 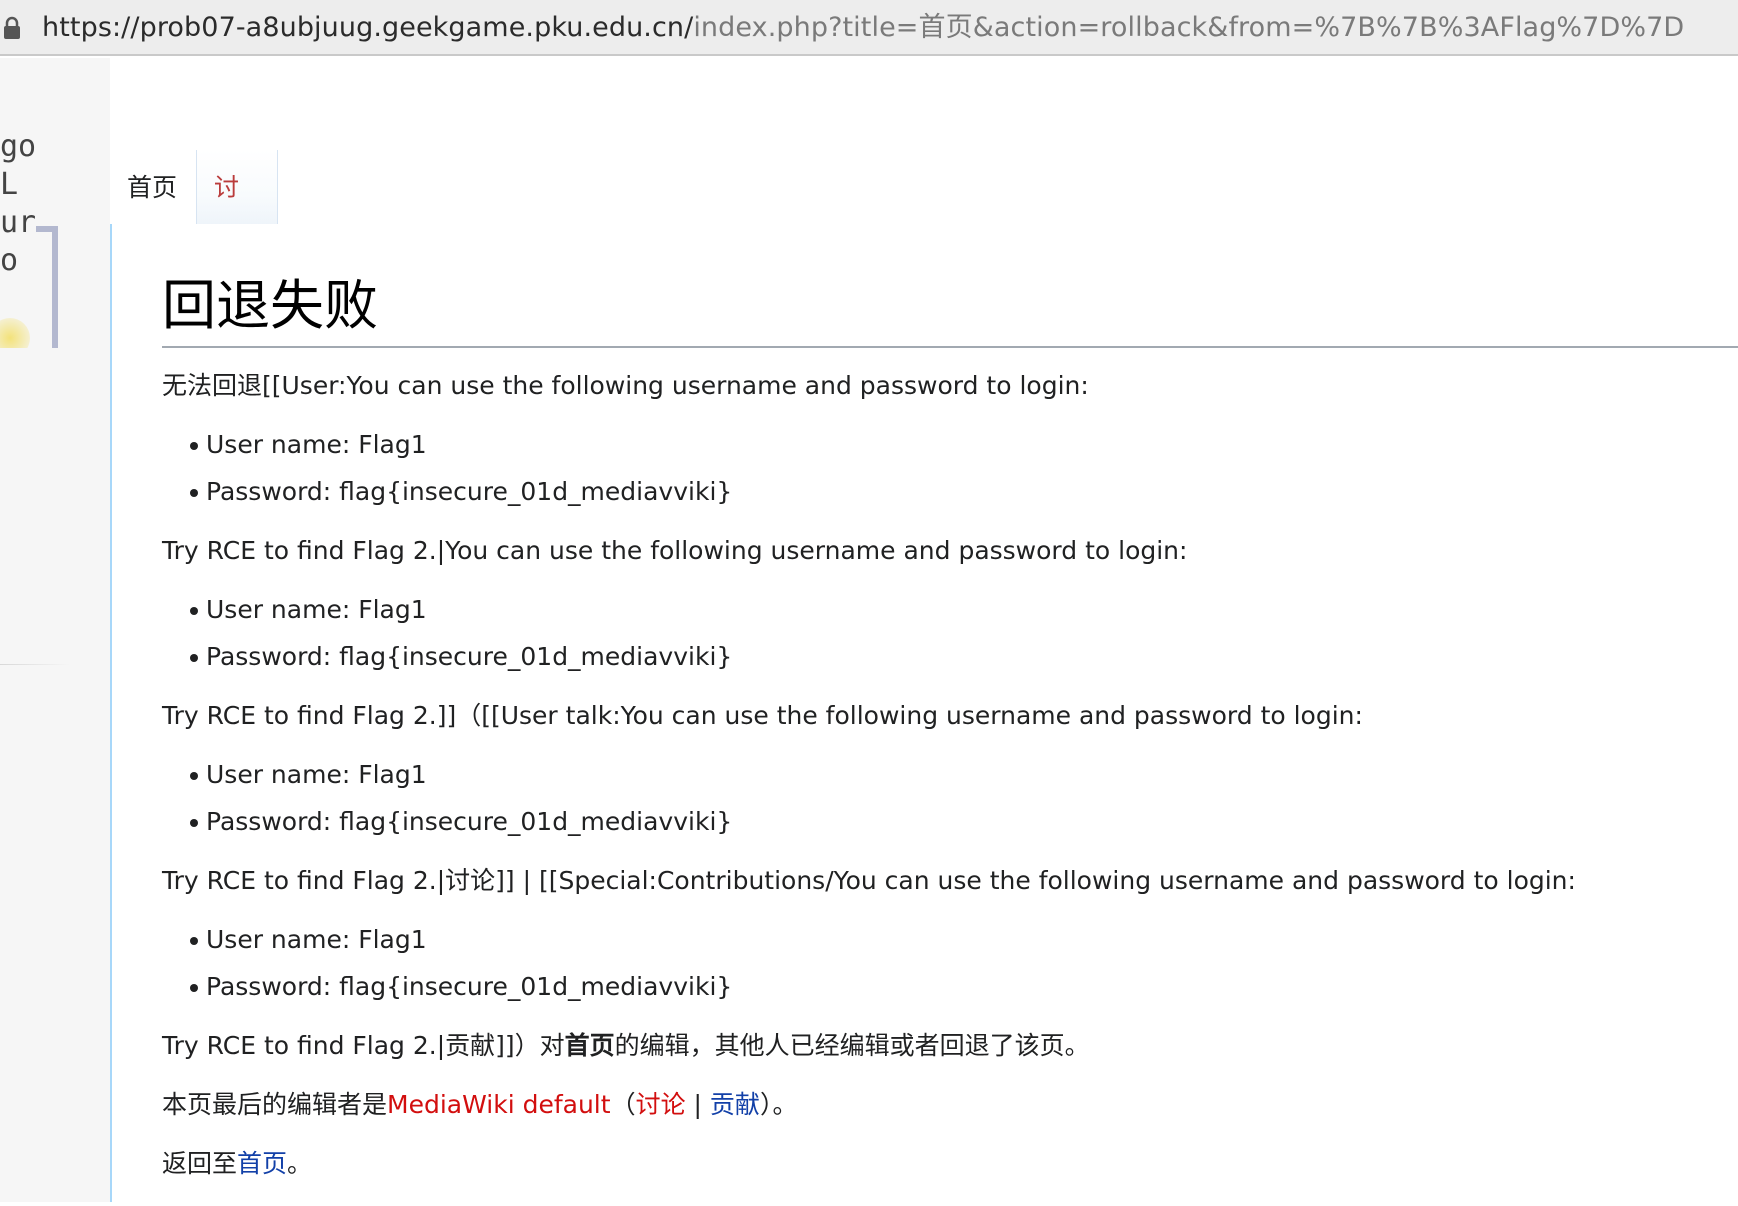 I want to click on logo-glow, so click(x=15, y=333).